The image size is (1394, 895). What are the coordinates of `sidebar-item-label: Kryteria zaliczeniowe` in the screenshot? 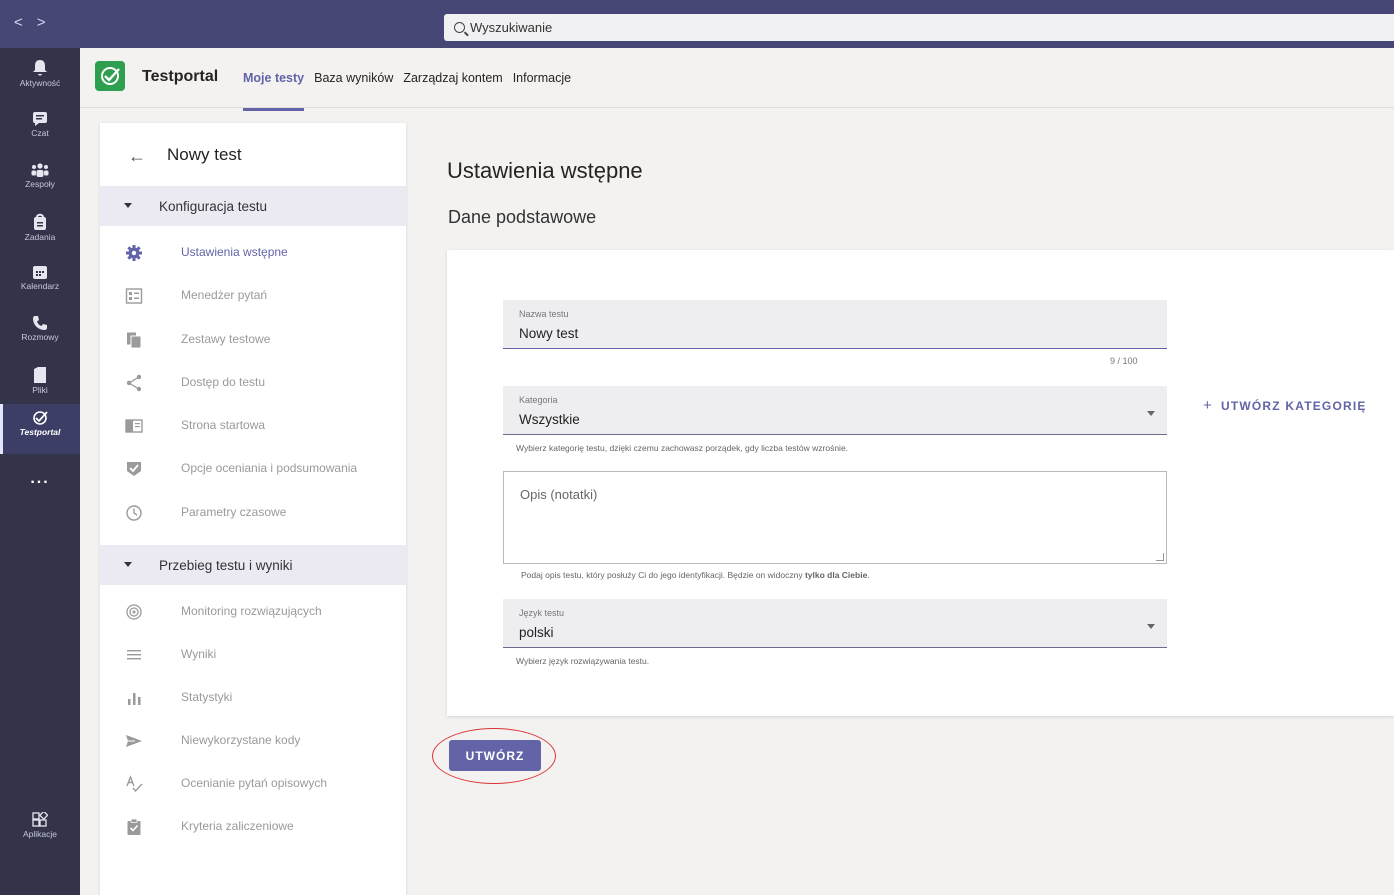 It's located at (237, 826).